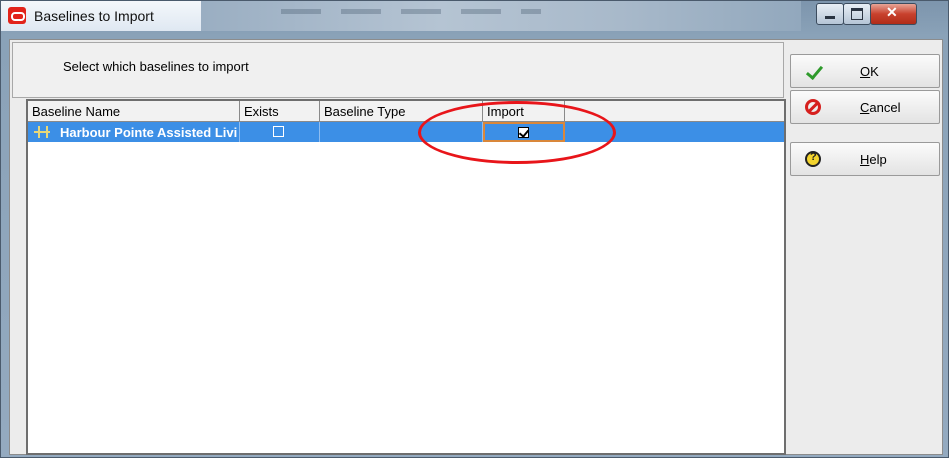 This screenshot has height=458, width=949. I want to click on column-header-exists: Exists, so click(280, 111).